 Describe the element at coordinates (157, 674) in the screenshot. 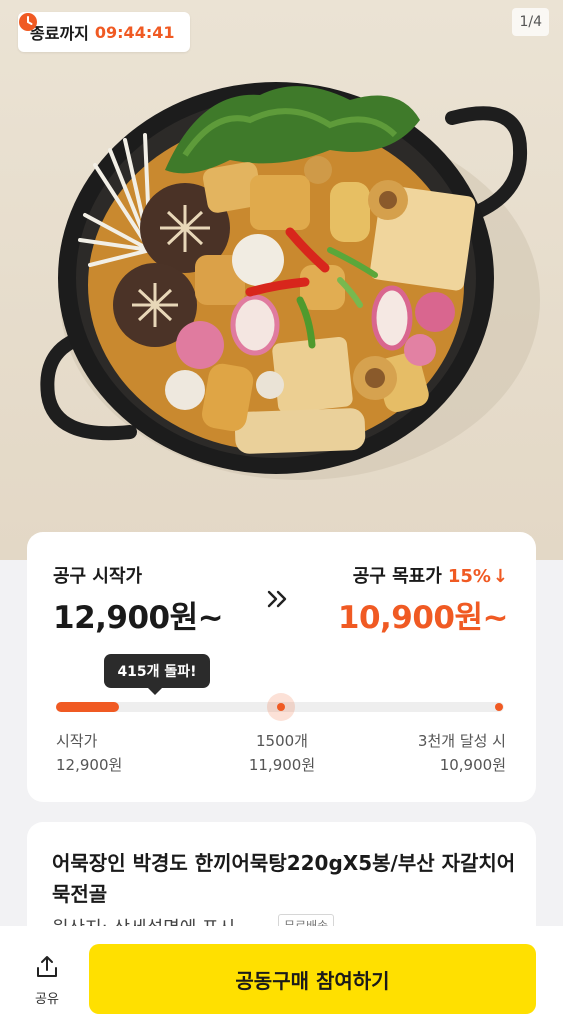

I see `progress-tooltip: 415개 돌파!` at that location.